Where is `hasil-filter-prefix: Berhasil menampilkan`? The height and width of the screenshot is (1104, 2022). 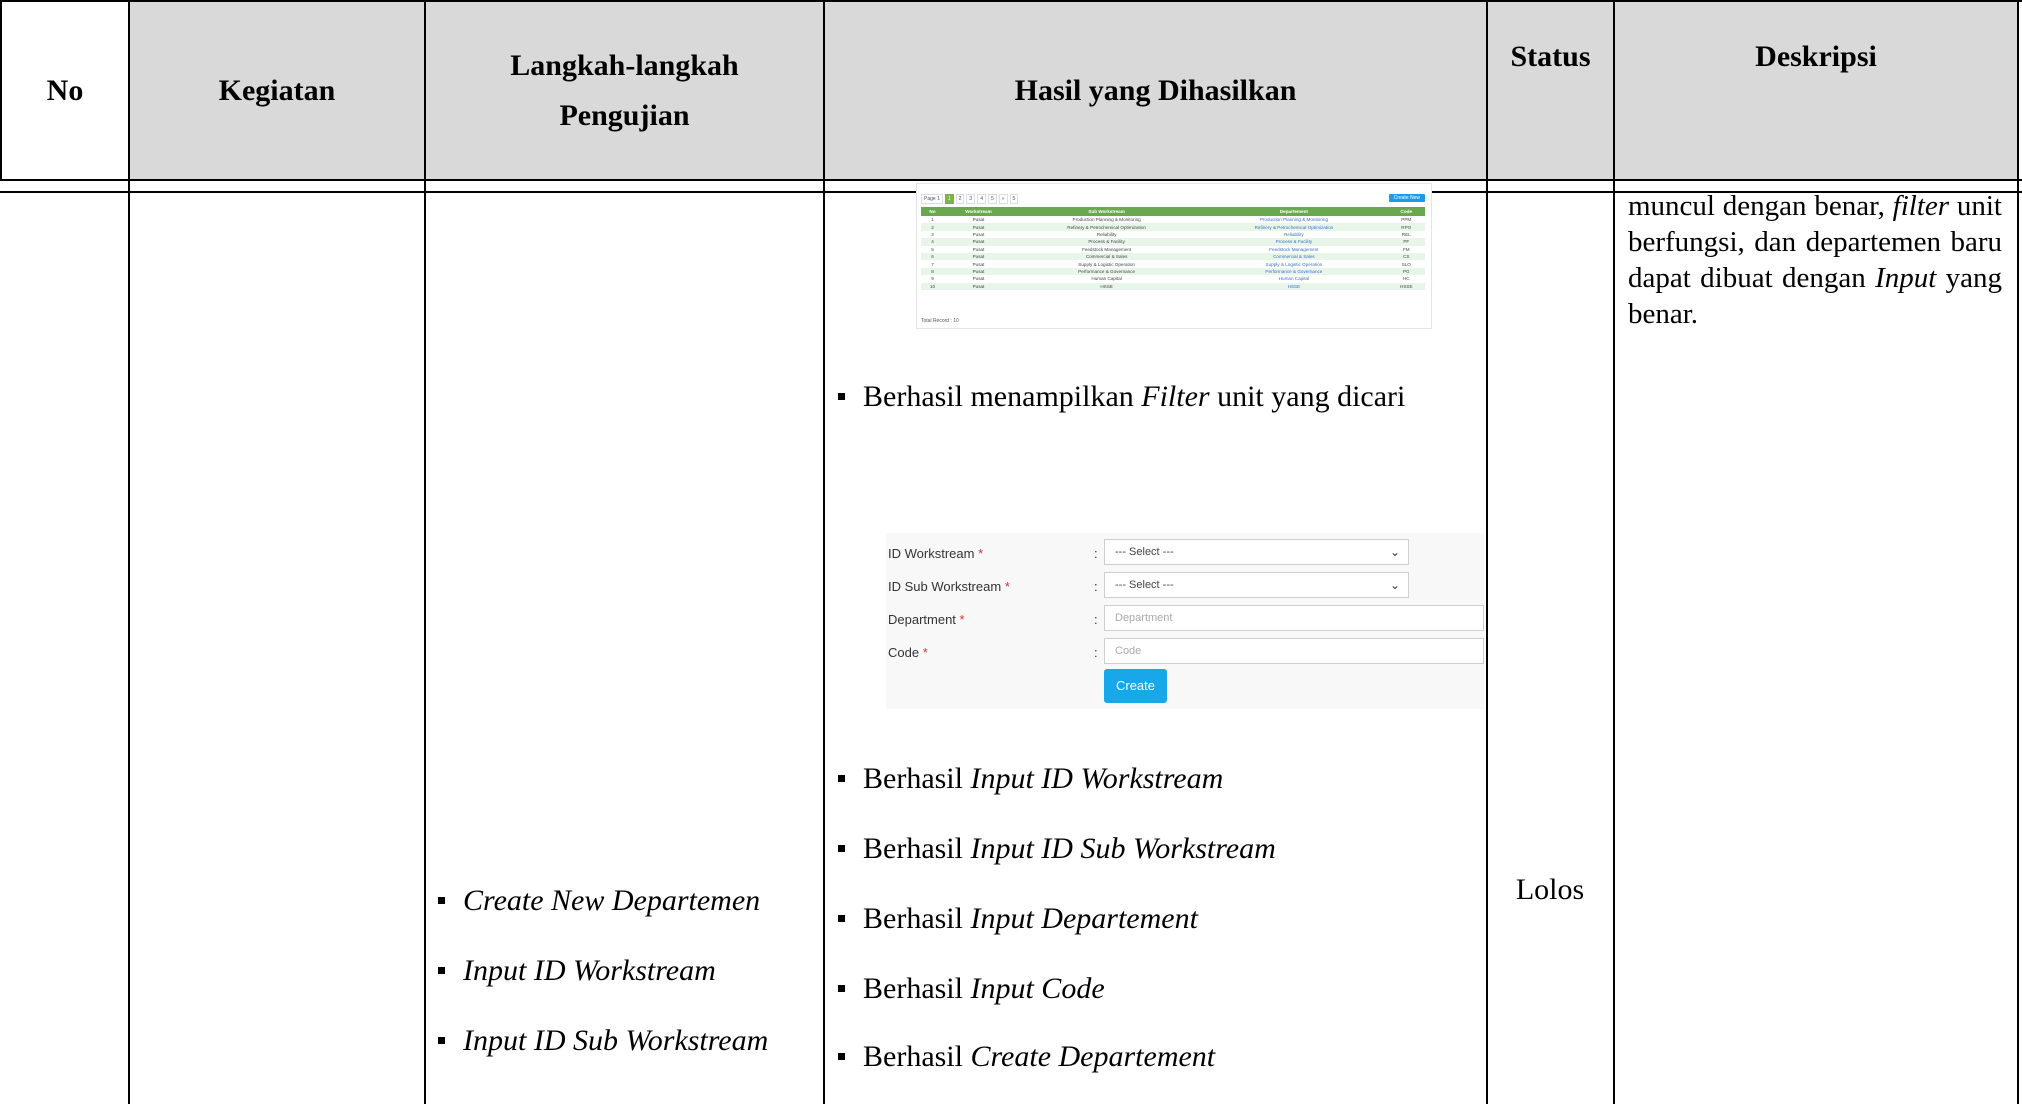 hasil-filter-prefix: Berhasil menampilkan is located at coordinates (1002, 396).